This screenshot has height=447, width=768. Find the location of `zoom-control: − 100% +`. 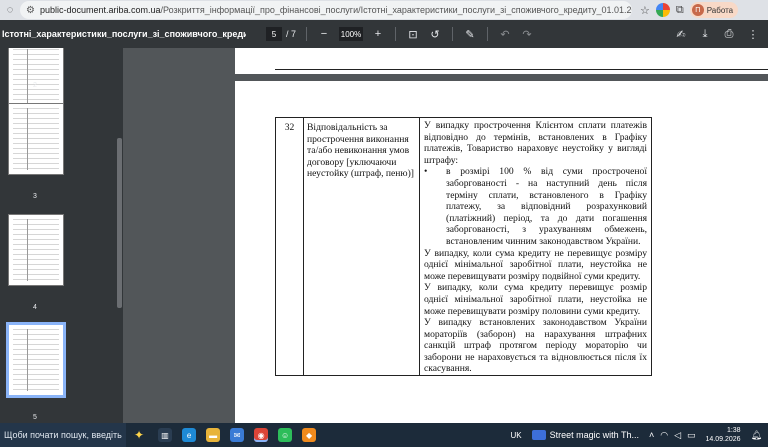

zoom-control: − 100% + is located at coordinates (351, 34).